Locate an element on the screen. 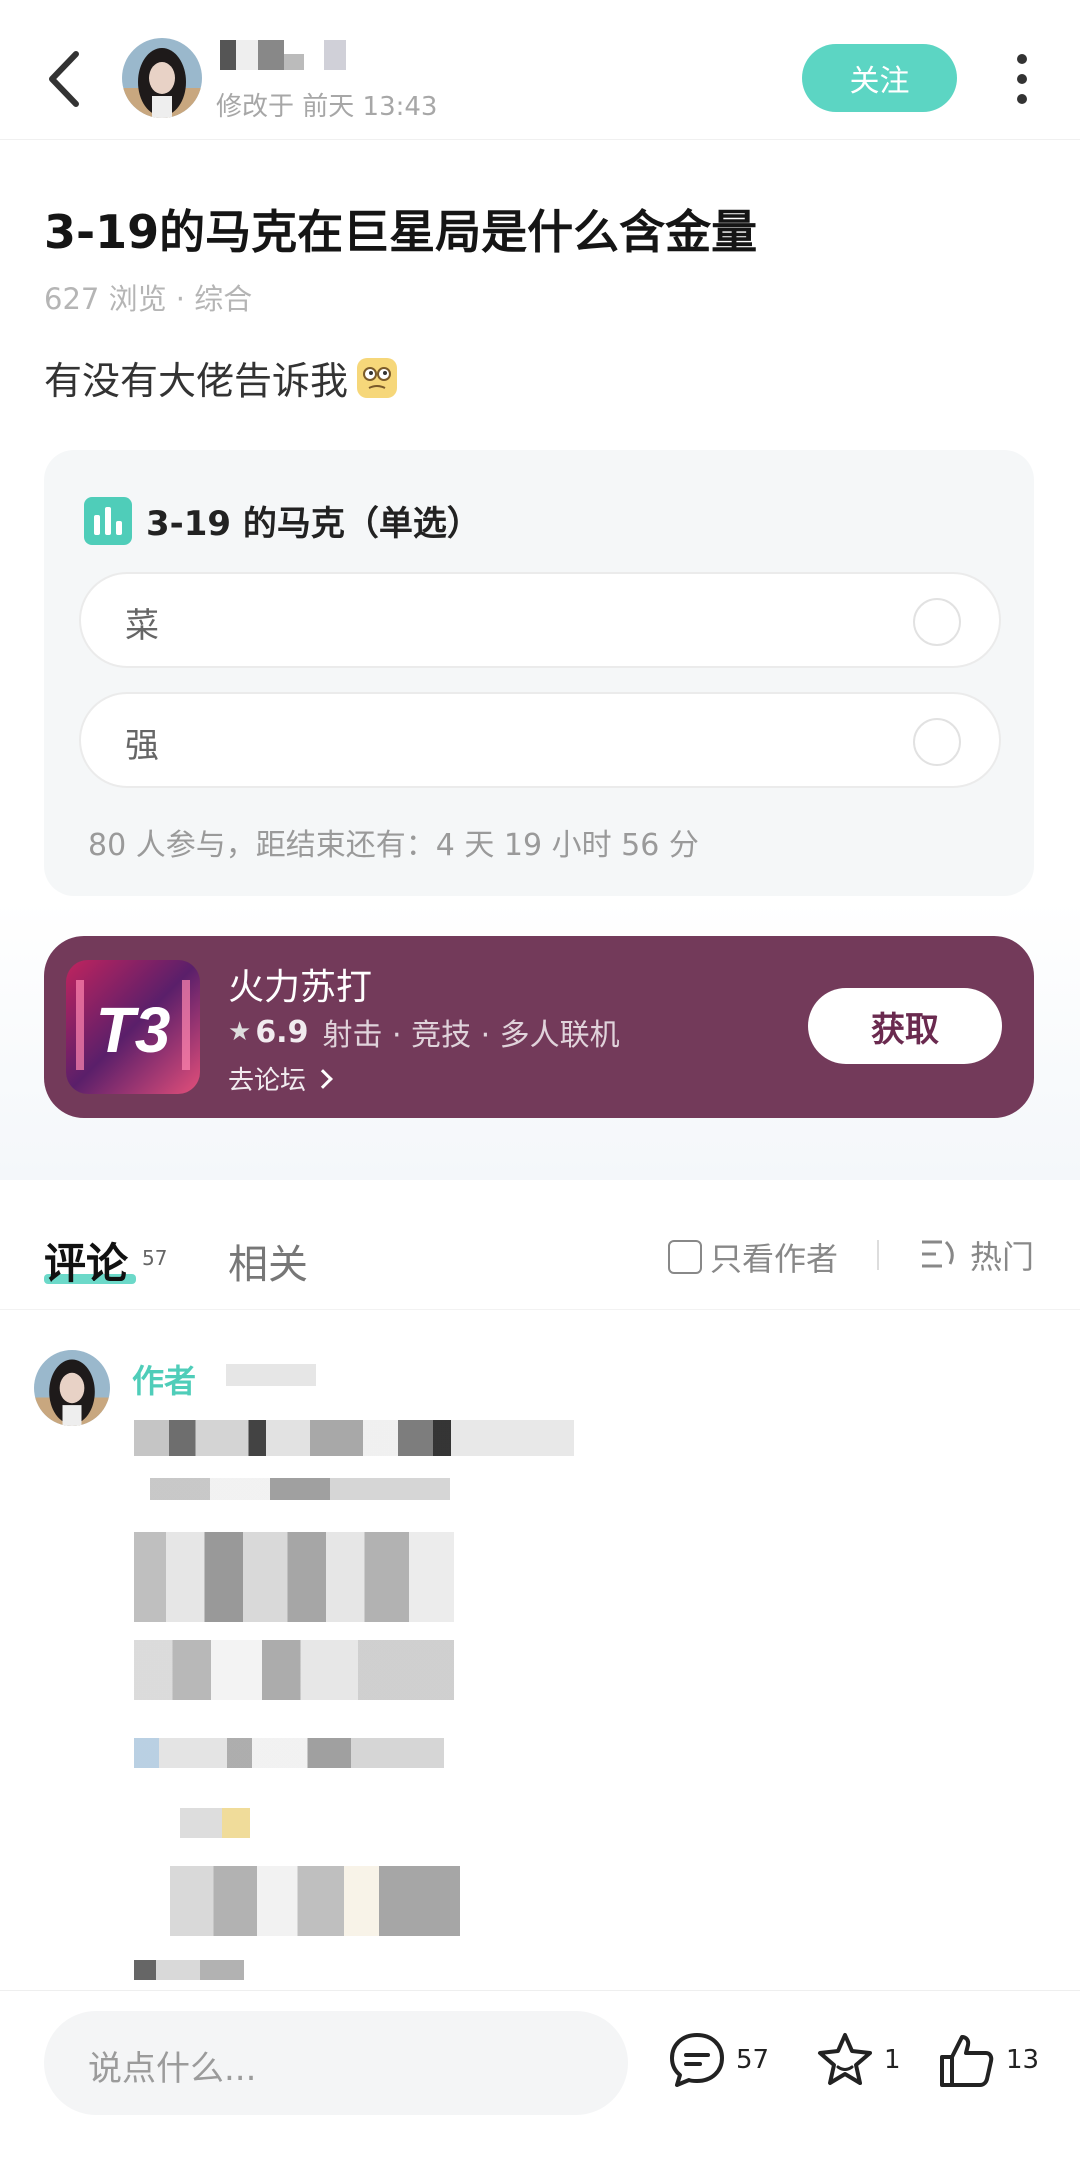 This screenshot has height=2165, width=1080. author-only-toggle: 只看作者 is located at coordinates (753, 1257).